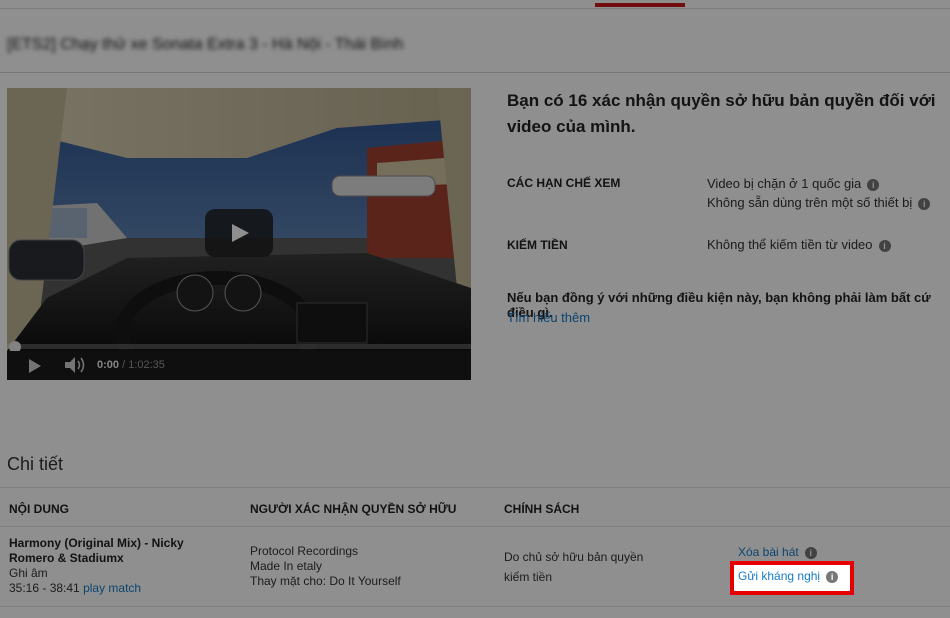  Describe the element at coordinates (475, 4) in the screenshot. I see `top-nav-bar` at that location.